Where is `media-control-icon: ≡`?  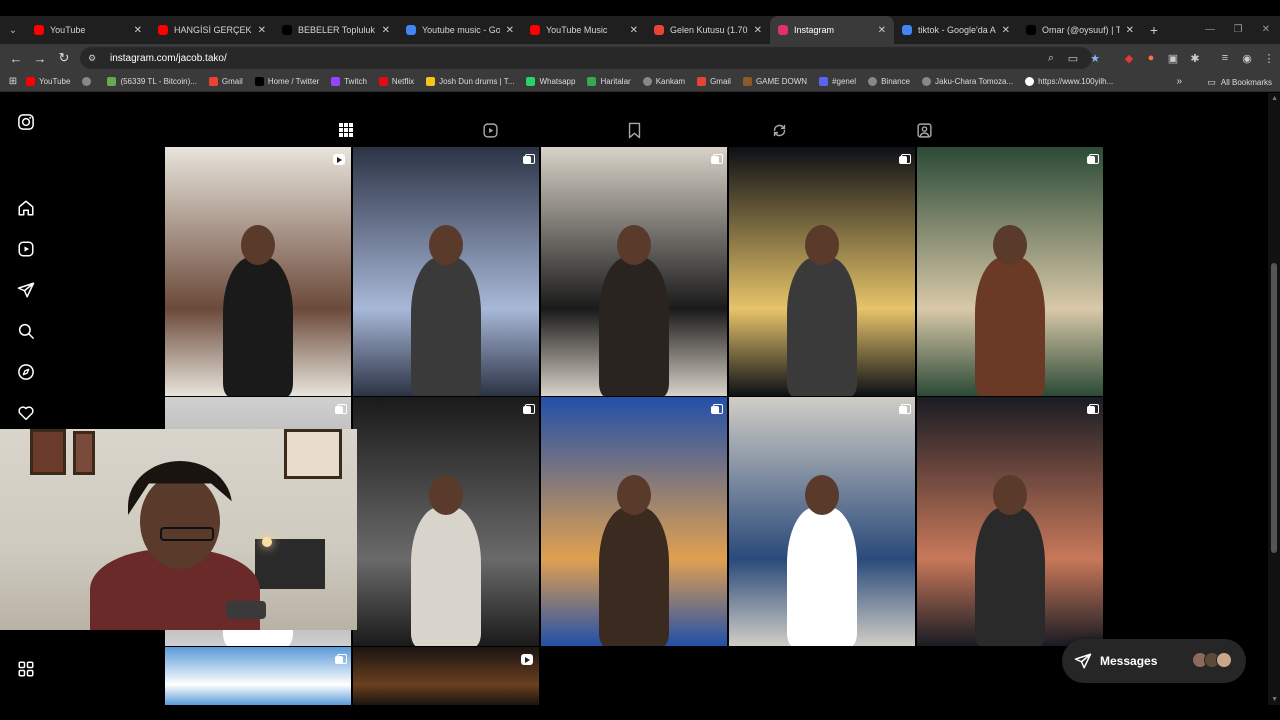
media-control-icon: ≡ is located at coordinates (1225, 58).